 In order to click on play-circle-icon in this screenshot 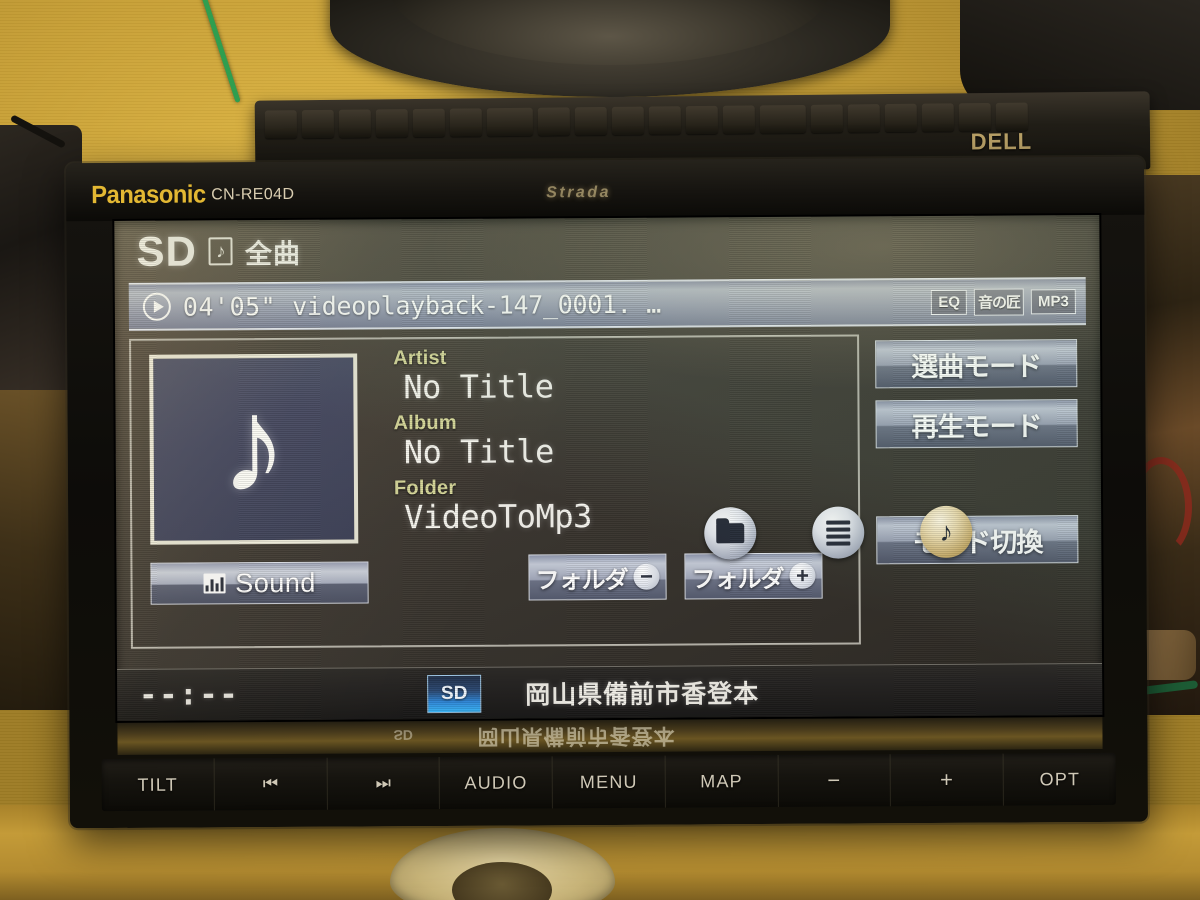, I will do `click(156, 306)`.